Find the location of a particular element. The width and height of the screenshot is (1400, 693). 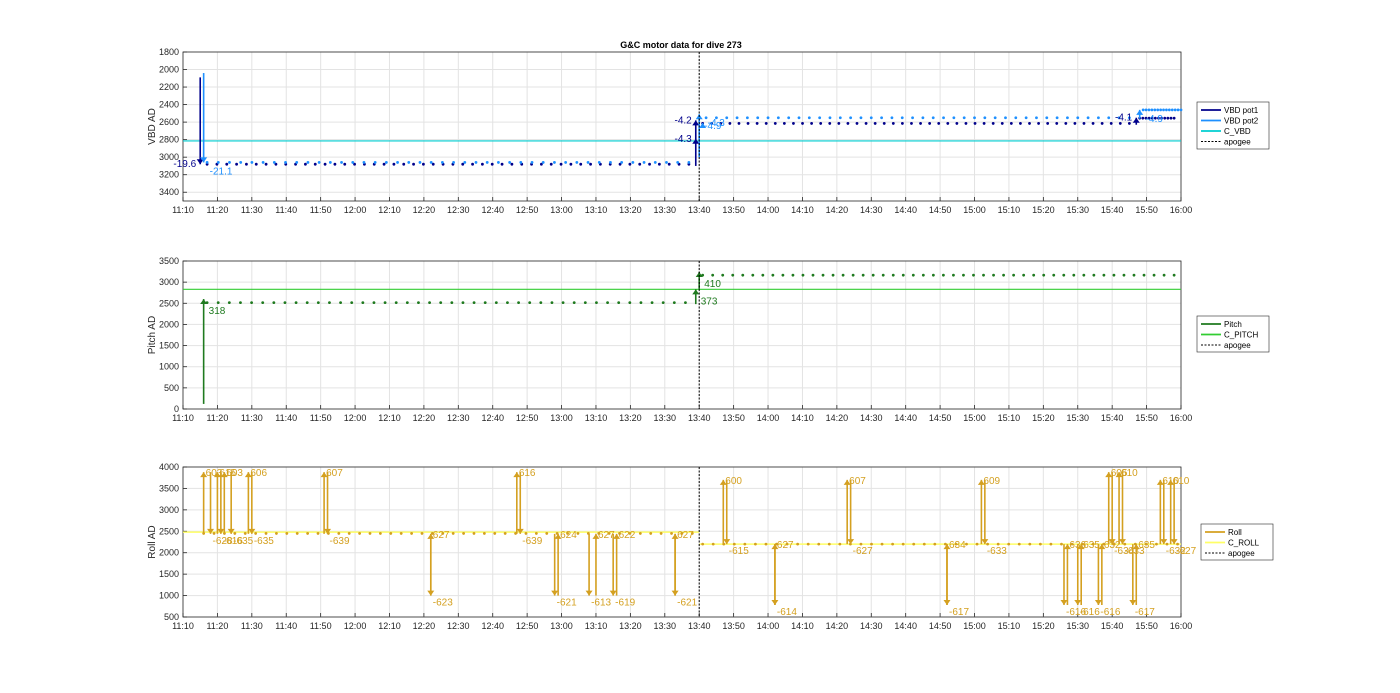

x-tick-label: 15:40 is located at coordinates (1112, 626).